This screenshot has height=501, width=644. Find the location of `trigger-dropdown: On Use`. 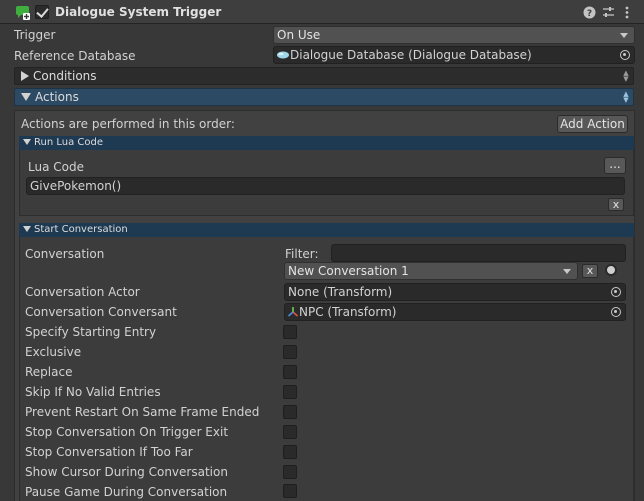

trigger-dropdown: On Use is located at coordinates (454, 35).